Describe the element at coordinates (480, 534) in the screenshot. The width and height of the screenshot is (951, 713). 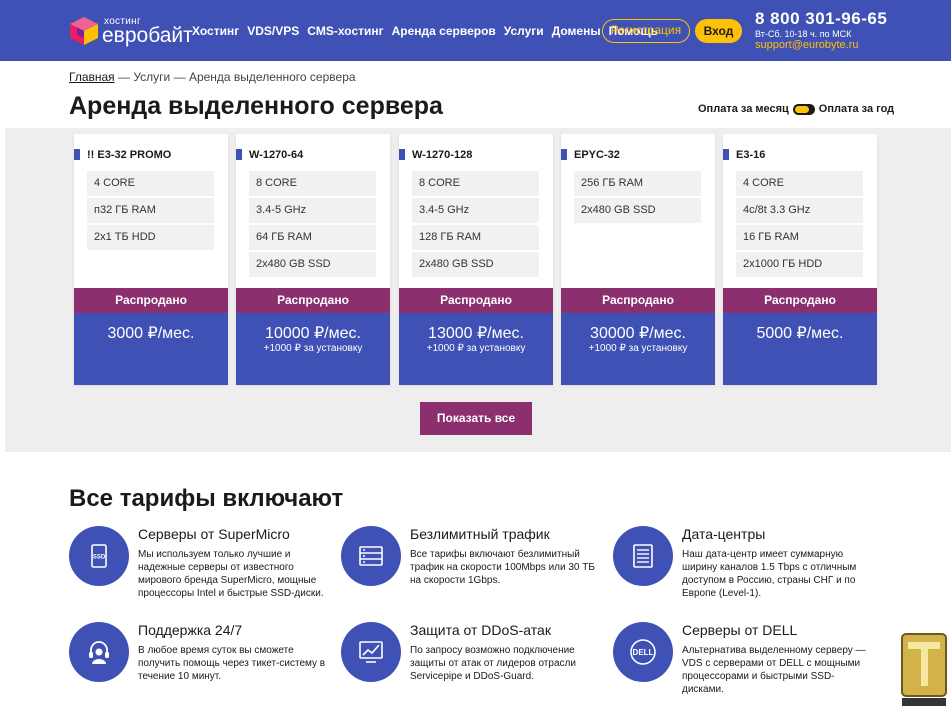
I see `feature-title: Безлимитный трафик` at that location.